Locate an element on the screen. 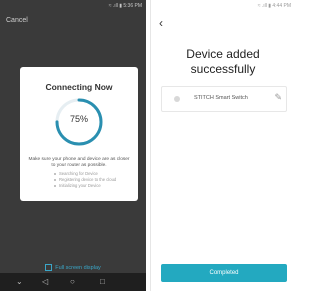 This screenshot has height=291, width=320. back-arrow-icon: ‹ is located at coordinates (161, 23).